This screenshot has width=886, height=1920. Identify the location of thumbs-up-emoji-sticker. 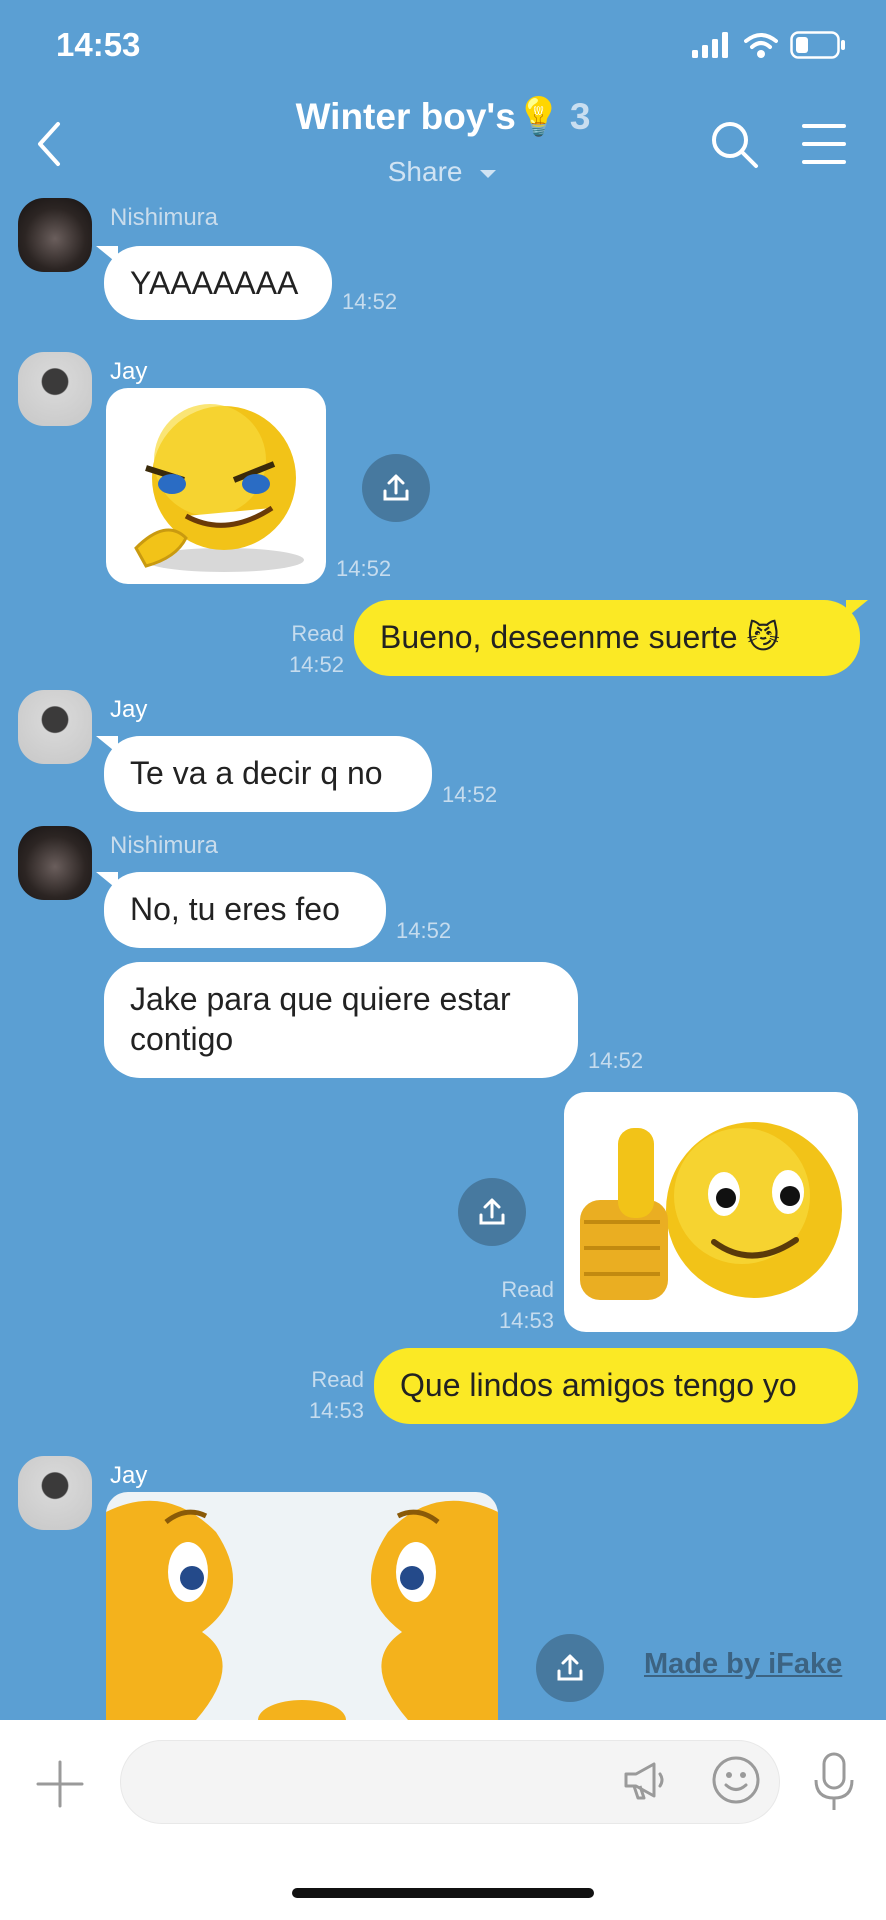
(711, 1212).